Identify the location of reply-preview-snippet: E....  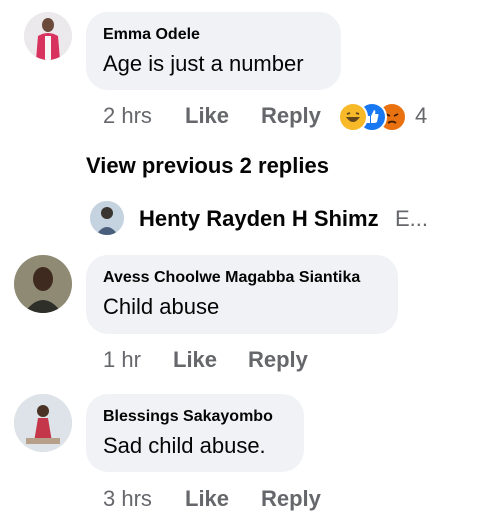
(411, 219).